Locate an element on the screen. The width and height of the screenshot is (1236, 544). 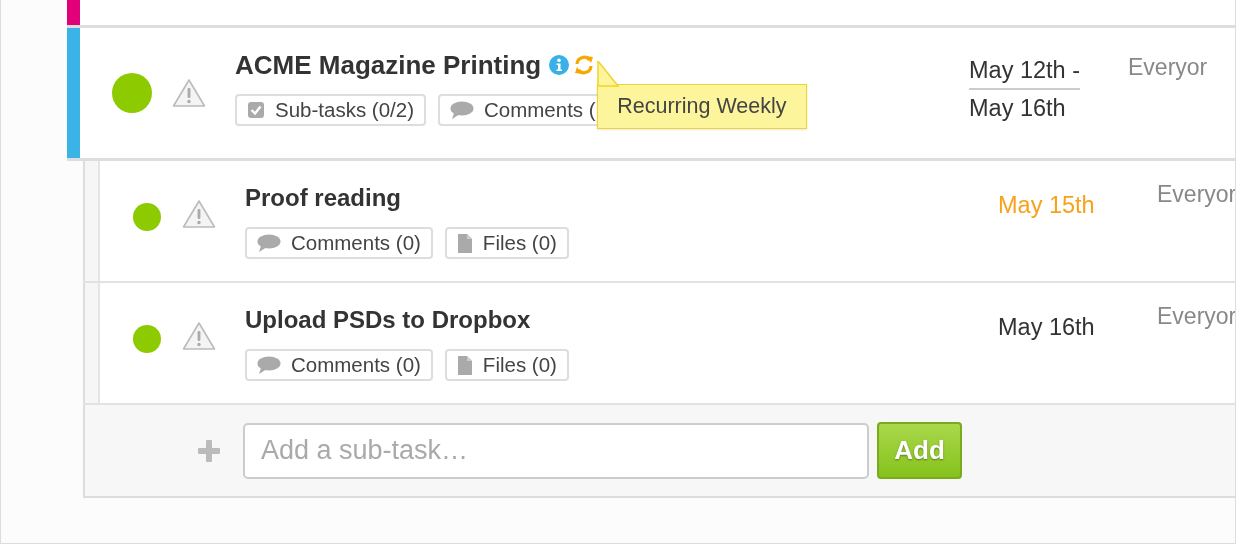
plus-icon is located at coordinates (209, 450).